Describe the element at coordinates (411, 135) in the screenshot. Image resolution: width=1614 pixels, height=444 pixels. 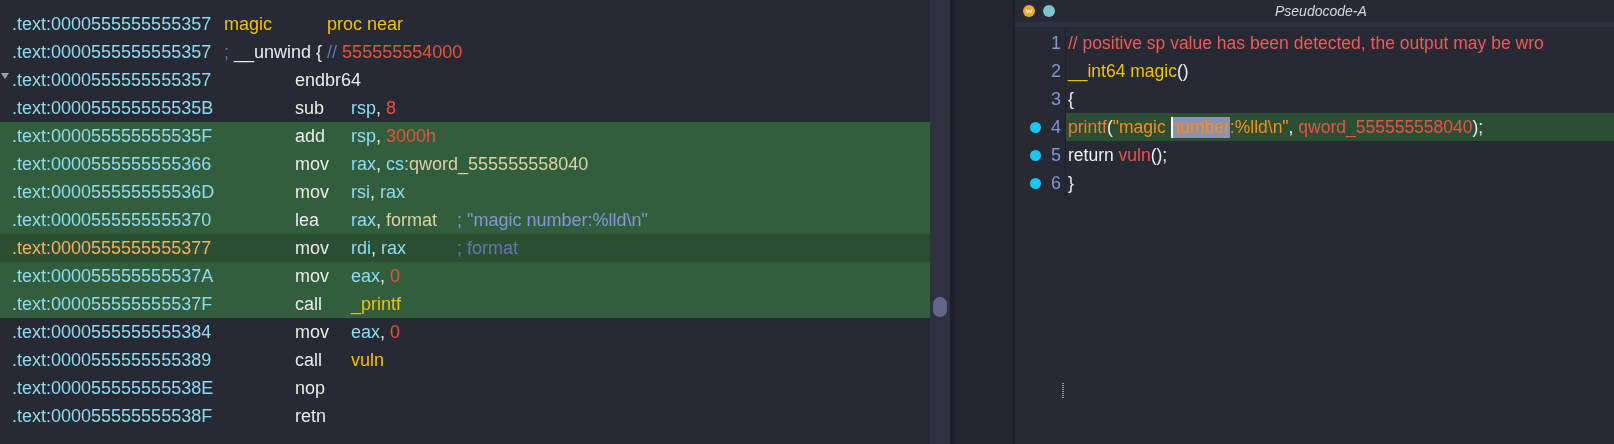
I see `operand: 3000h` at that location.